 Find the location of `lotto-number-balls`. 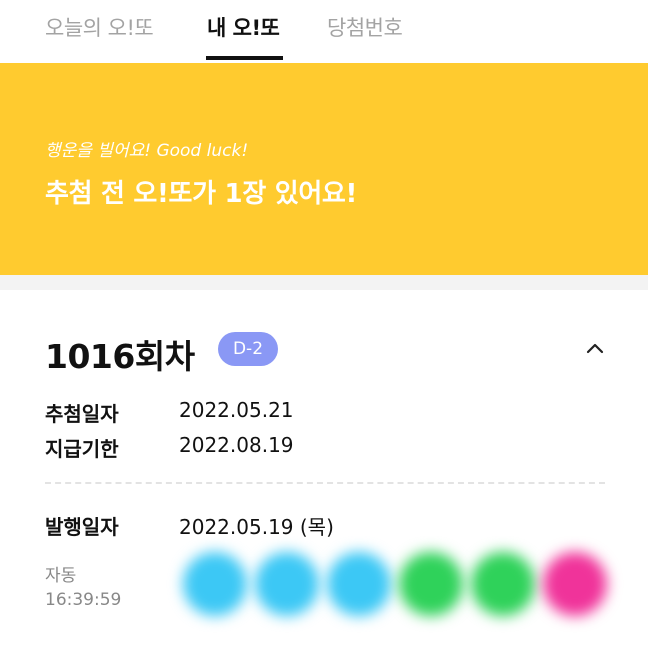

lotto-number-balls is located at coordinates (391, 585).